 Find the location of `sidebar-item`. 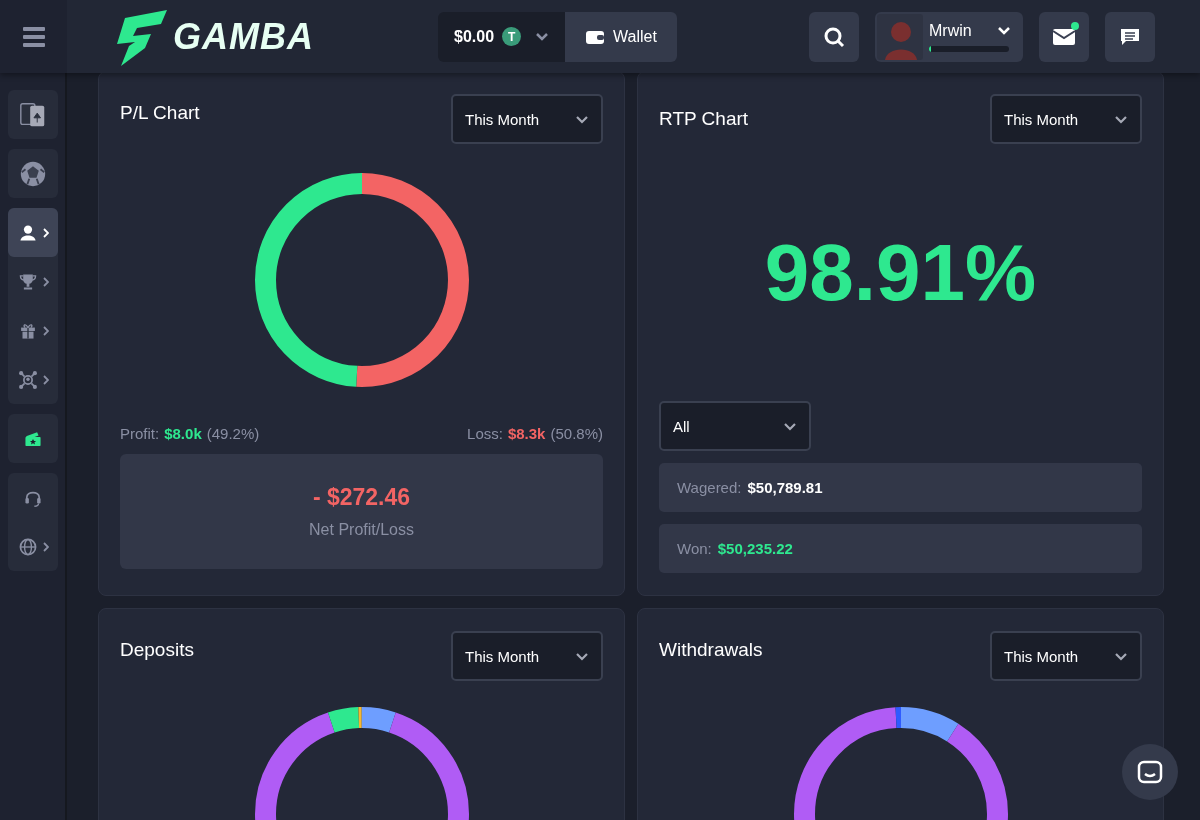

sidebar-item is located at coordinates (32, 232).